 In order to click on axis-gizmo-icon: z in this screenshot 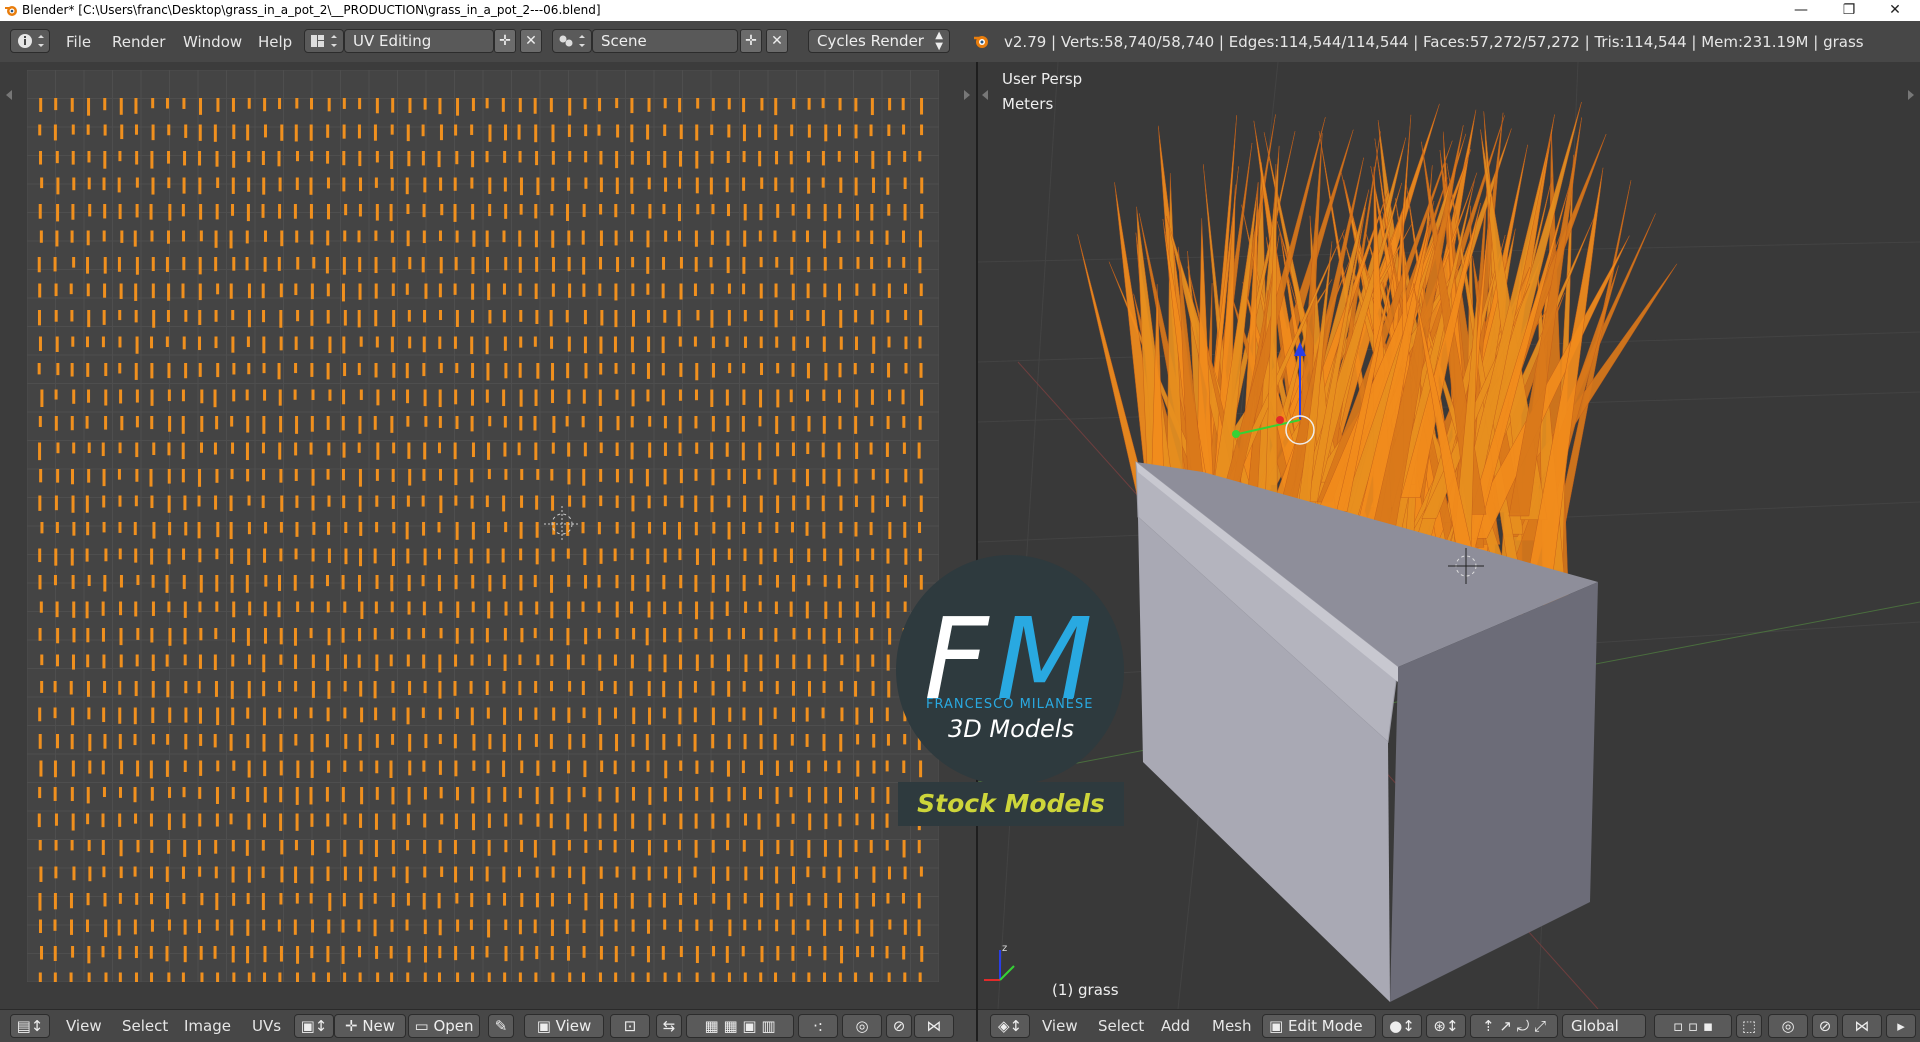, I will do `click(999, 962)`.